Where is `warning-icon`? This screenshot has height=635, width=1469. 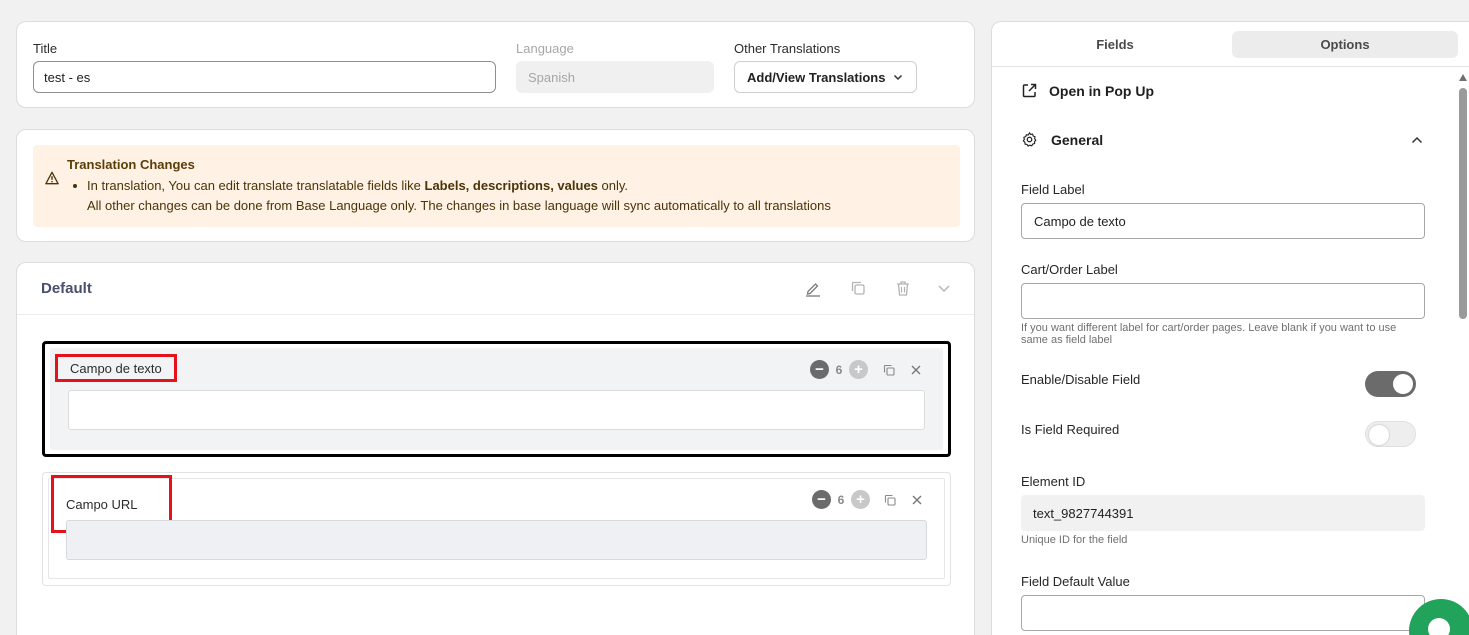
warning-icon is located at coordinates (52, 178).